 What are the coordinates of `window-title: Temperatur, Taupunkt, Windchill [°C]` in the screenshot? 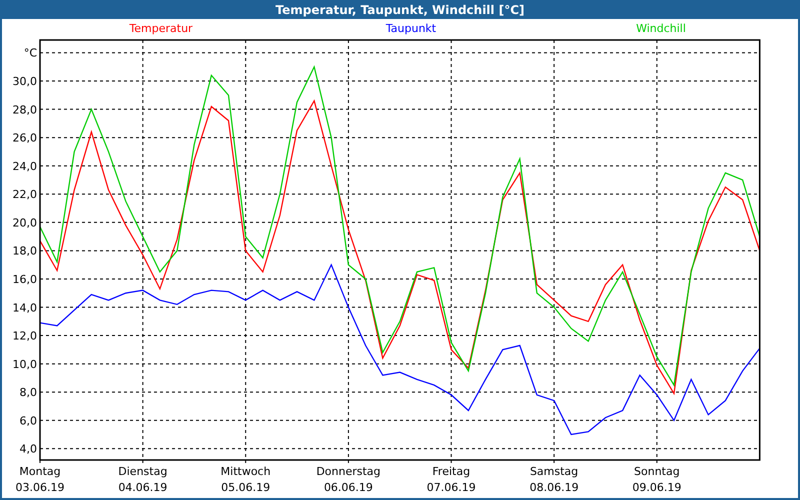 It's located at (400, 9).